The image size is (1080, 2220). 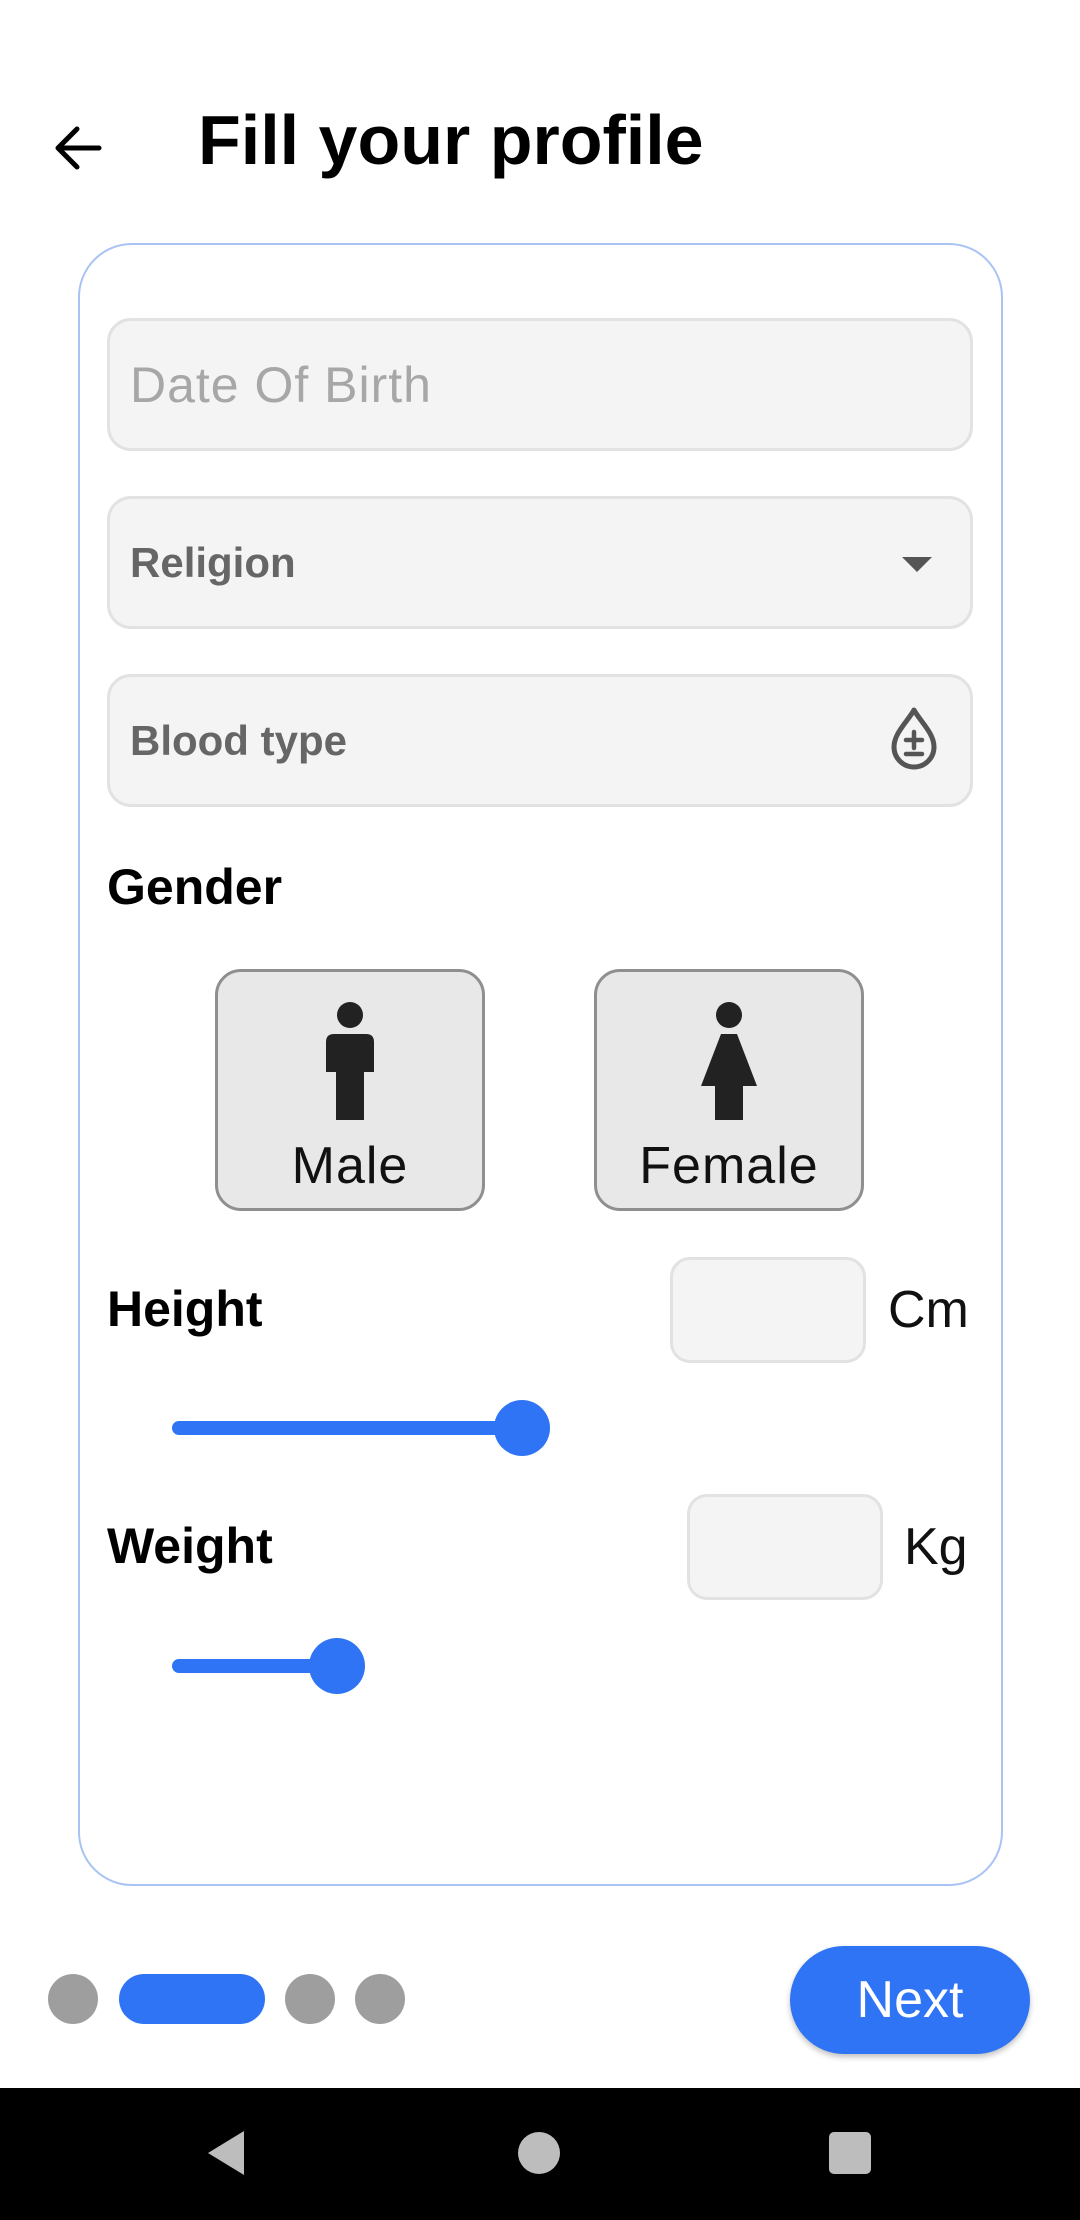 What do you see at coordinates (917, 564) in the screenshot?
I see `dropdown-arrow-icon` at bounding box center [917, 564].